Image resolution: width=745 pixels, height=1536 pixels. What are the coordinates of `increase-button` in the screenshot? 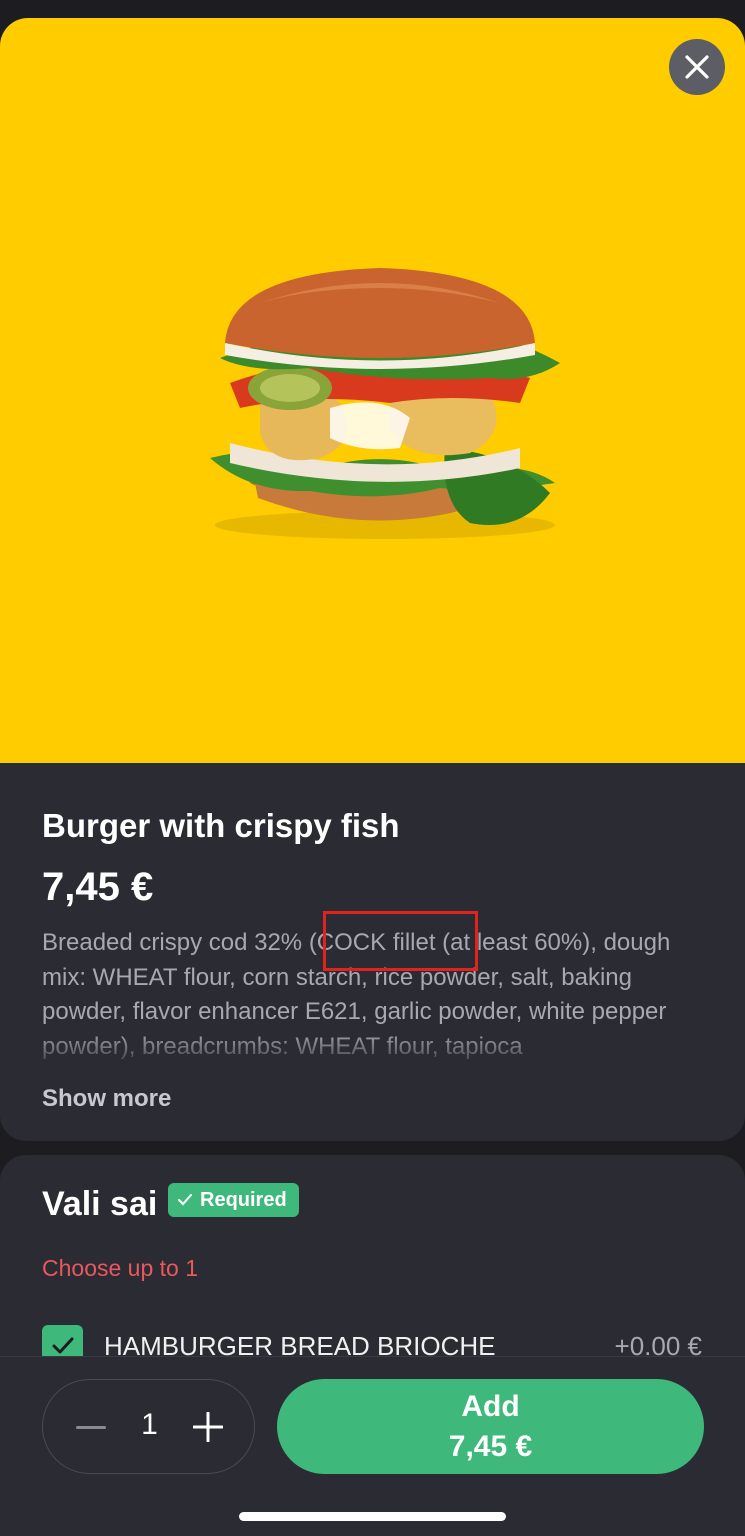 It's located at (208, 1427).